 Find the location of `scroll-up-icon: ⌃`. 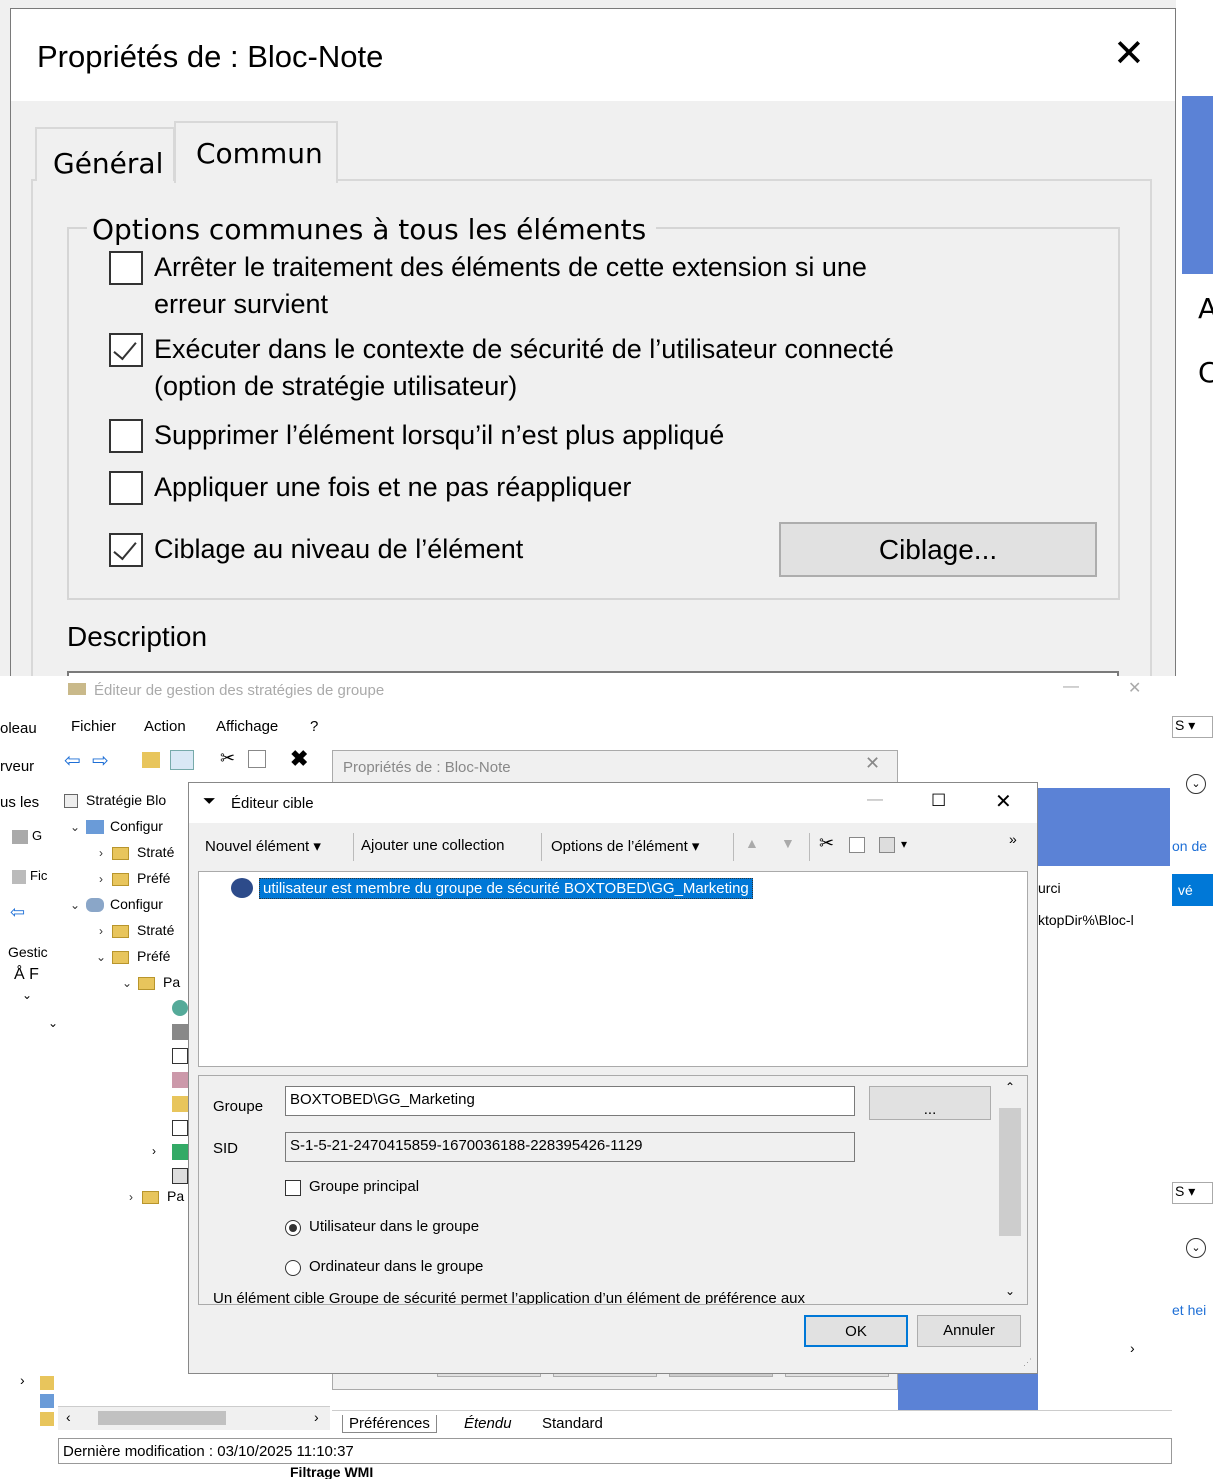

scroll-up-icon: ⌃ is located at coordinates (1010, 1087).